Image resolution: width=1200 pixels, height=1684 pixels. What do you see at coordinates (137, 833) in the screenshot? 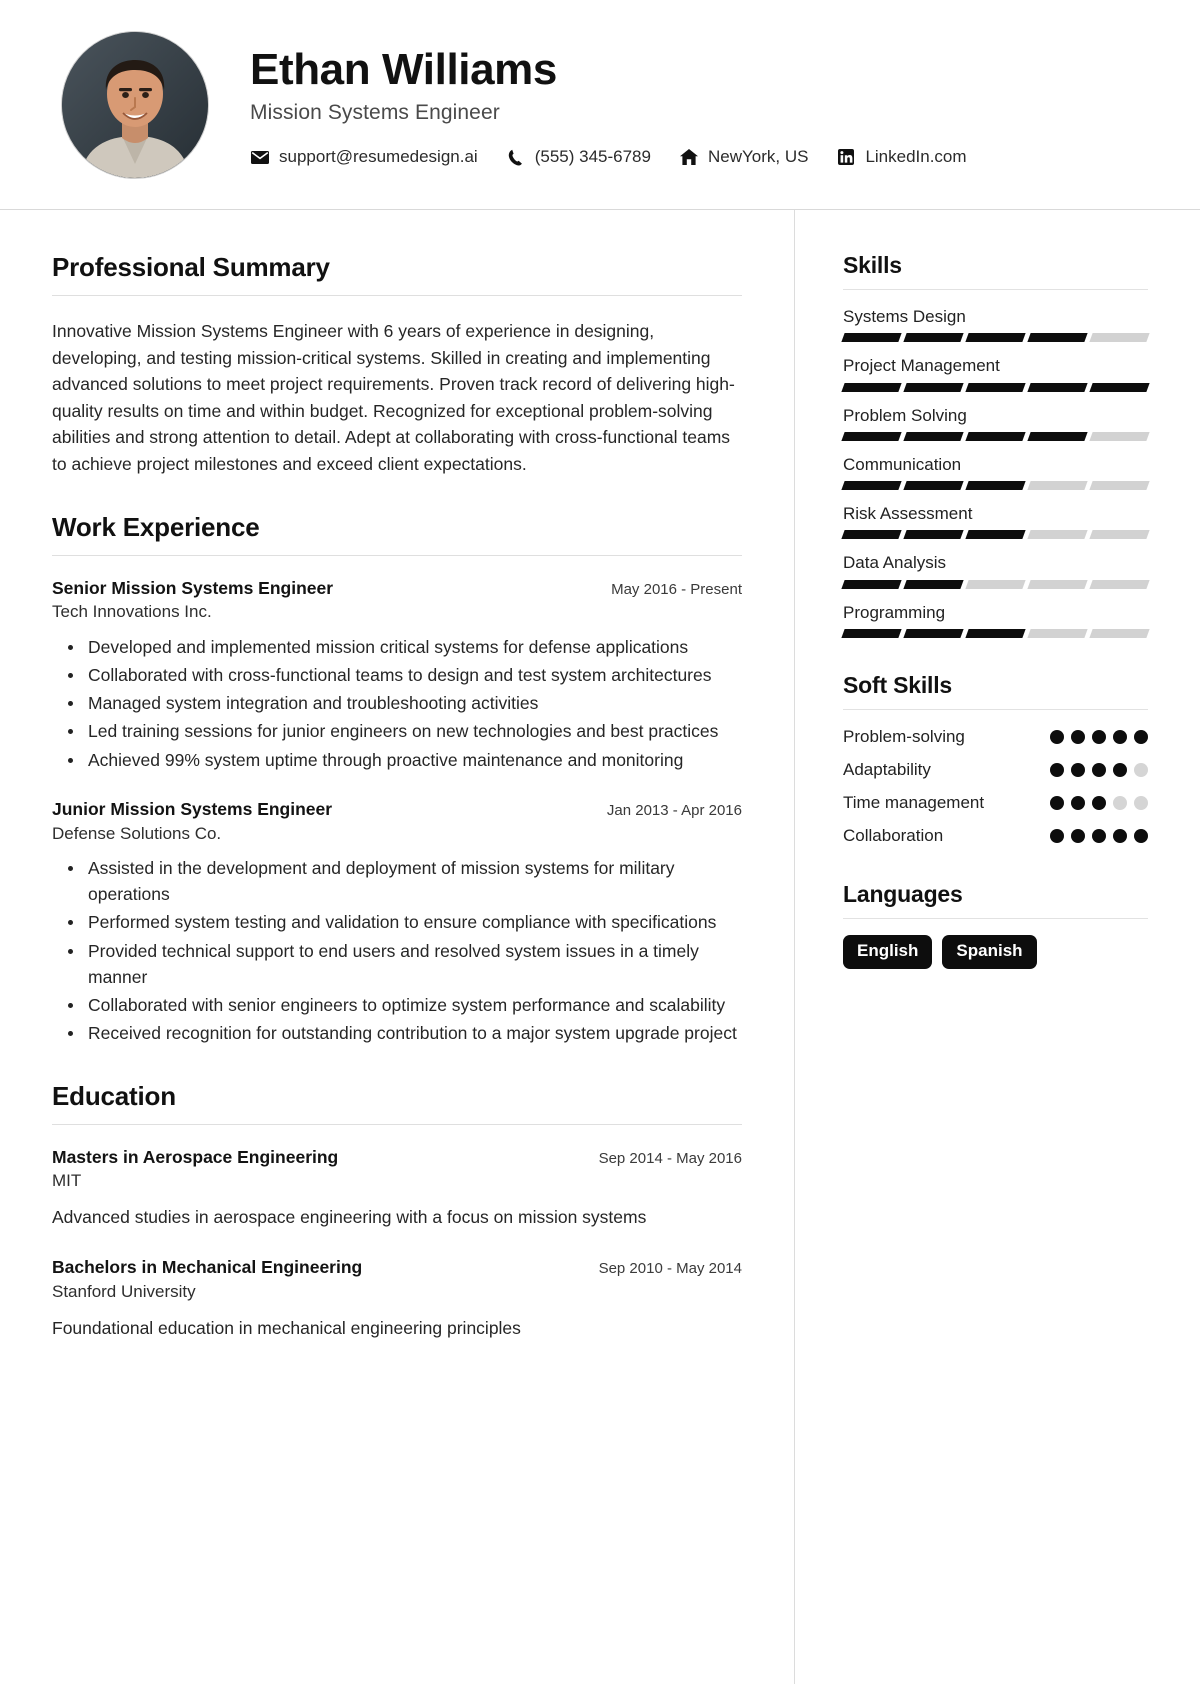
I see `work-company: Defense Solutions Co.` at bounding box center [137, 833].